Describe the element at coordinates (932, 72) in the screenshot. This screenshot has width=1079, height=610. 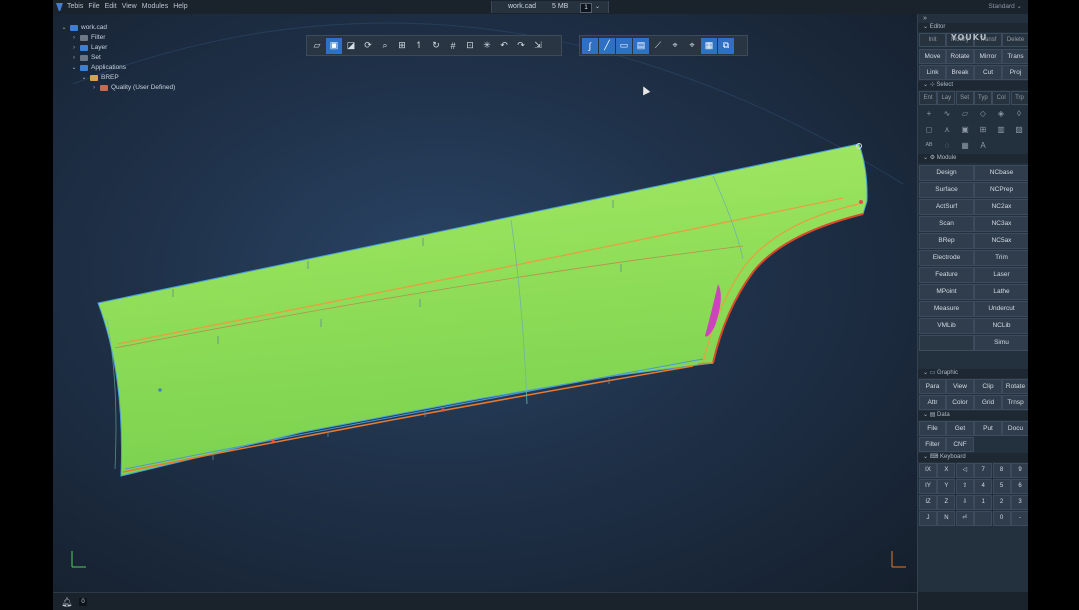
I see `link-button: Link` at that location.